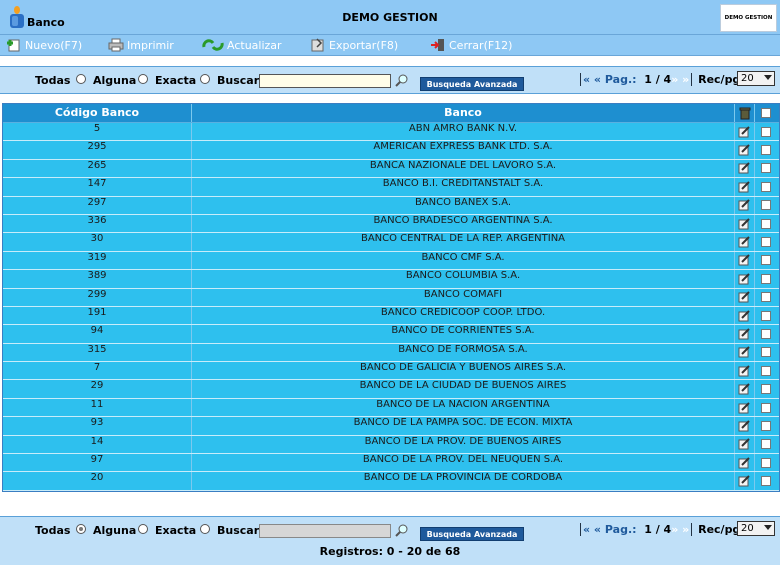  I want to click on table-row: 147 BANCO B.I. CREDITANSTALT S.A., so click(391, 187).